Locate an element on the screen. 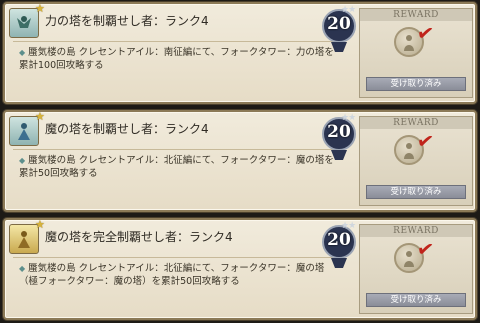 Image resolution: width=480 pixels, height=323 pixels. achievement-title: 魔の塔を制覇せし者：ランク4 is located at coordinates (127, 129).